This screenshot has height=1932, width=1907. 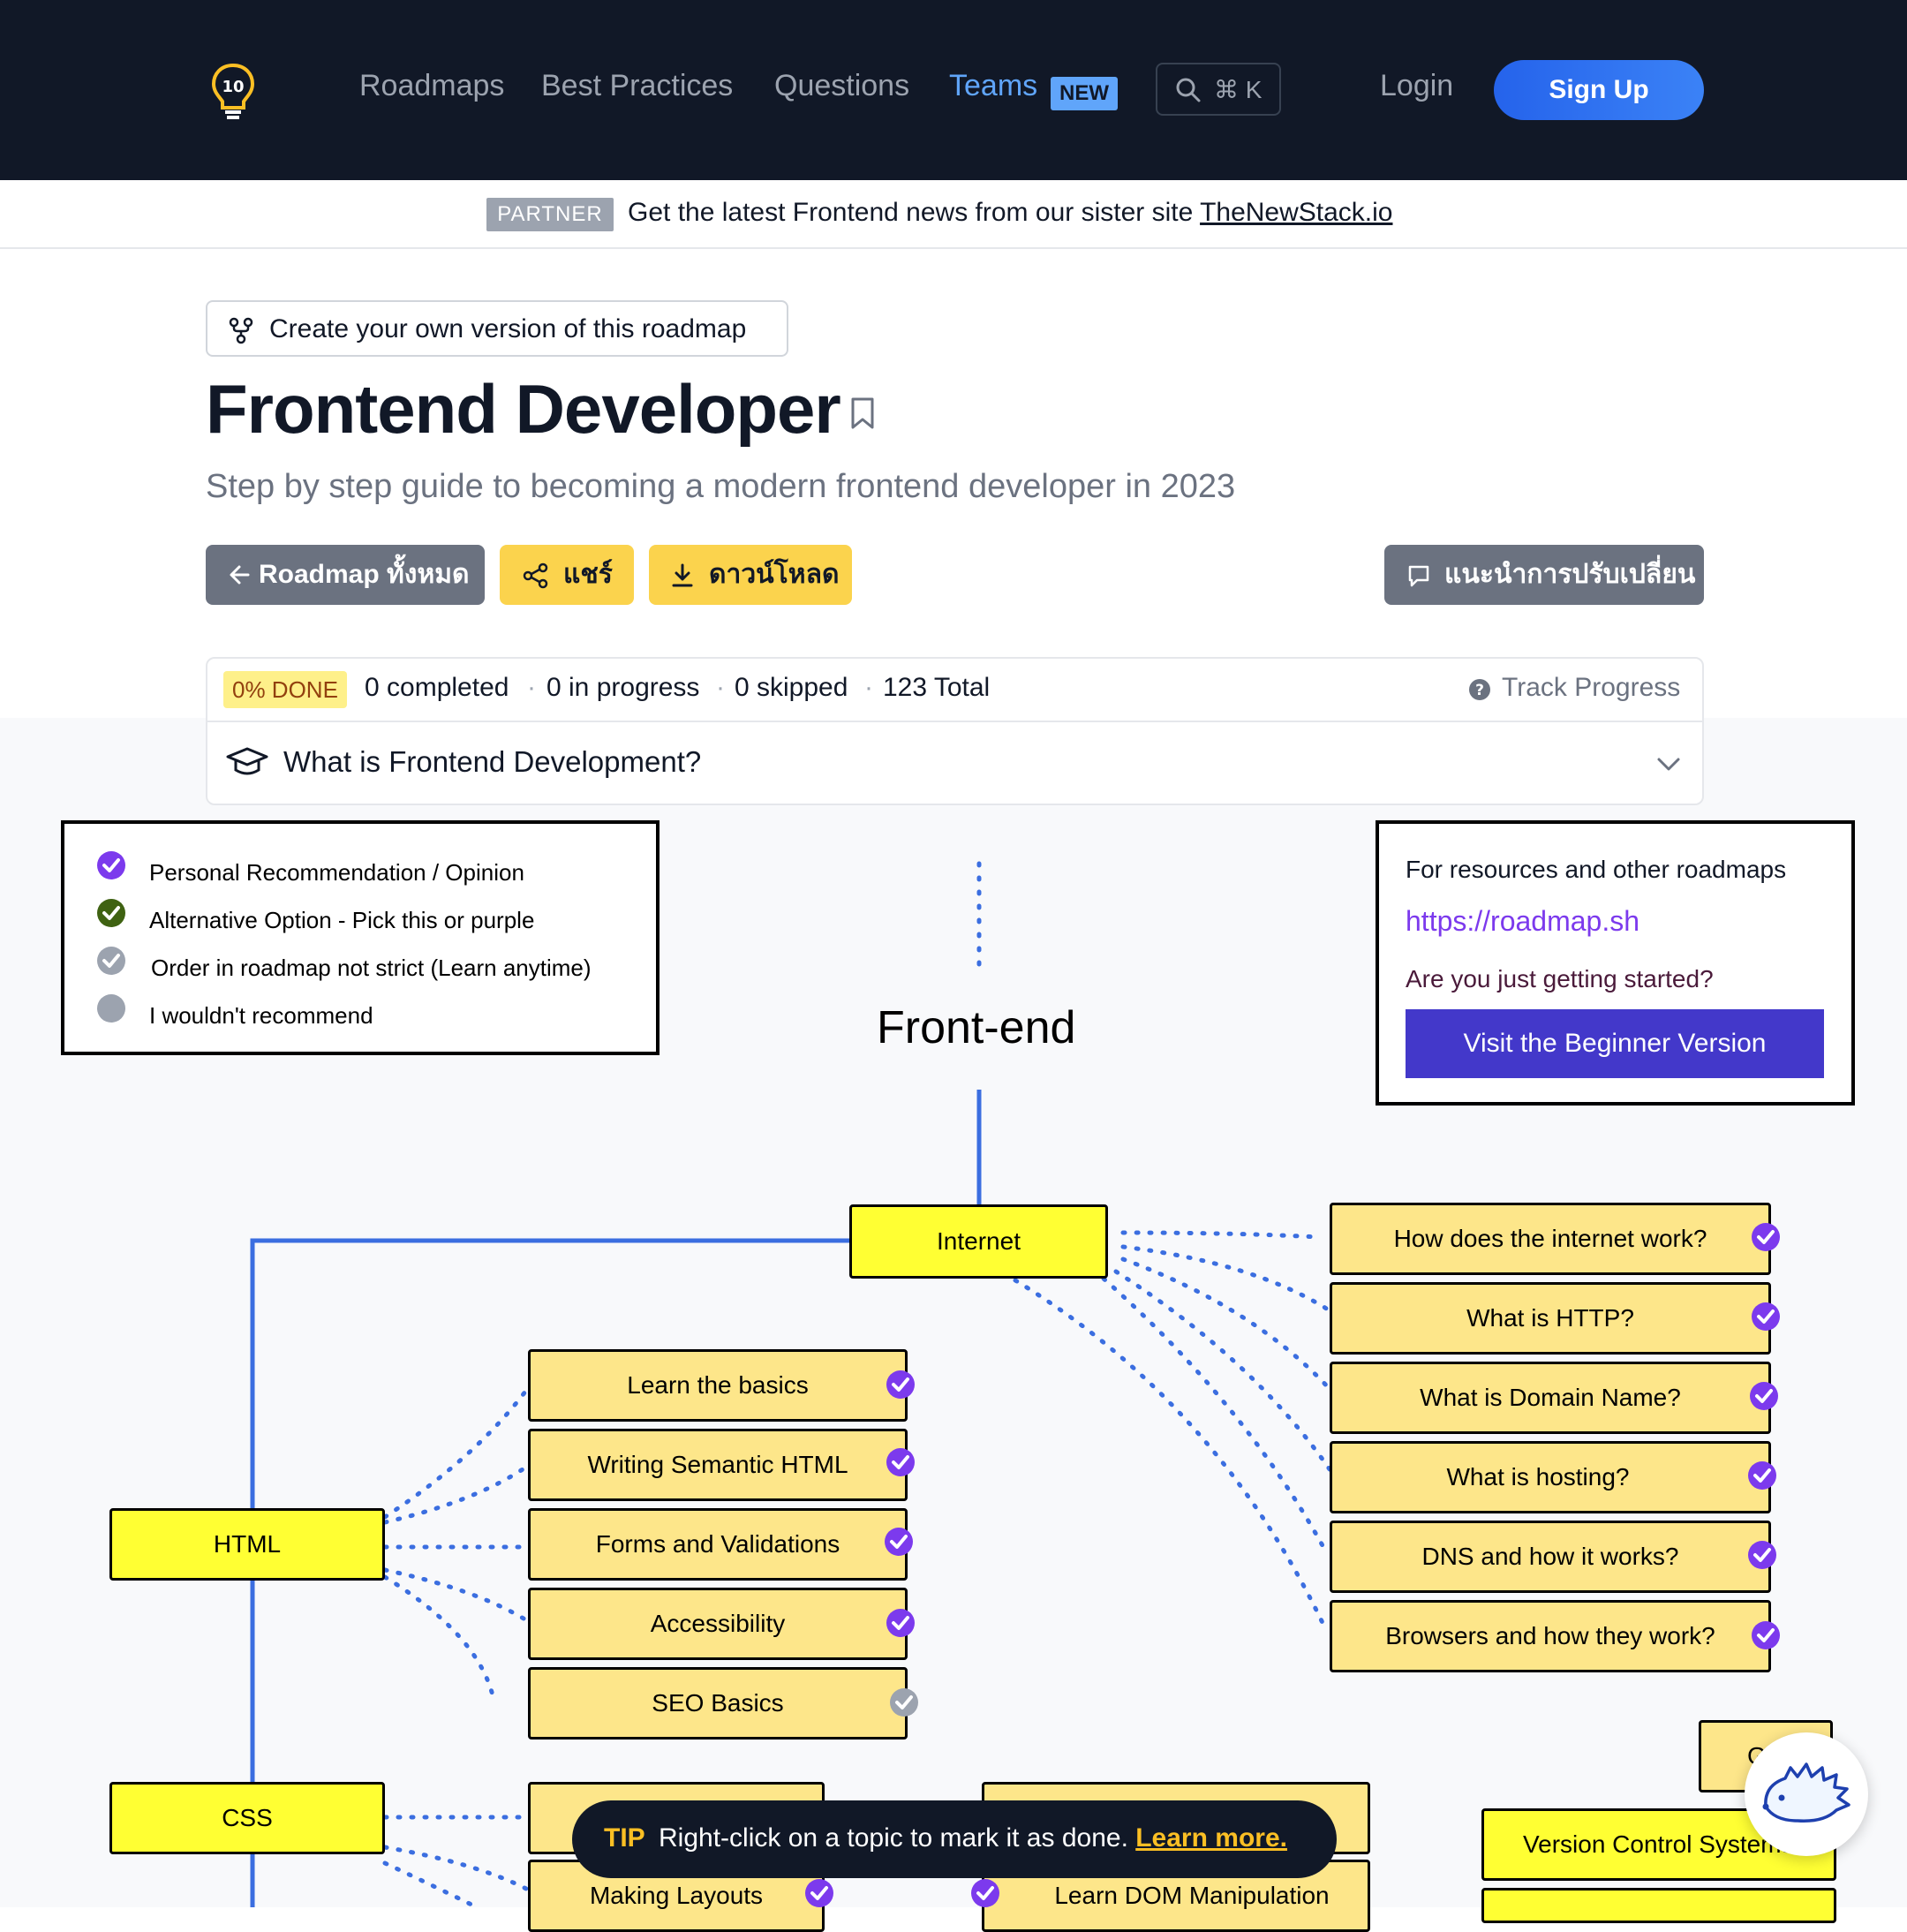 I want to click on gray-dot-icon, so click(x=111, y=1008).